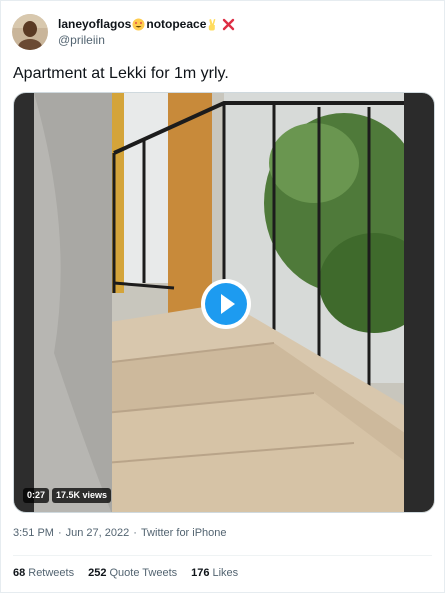 The height and width of the screenshot is (593, 445). Describe the element at coordinates (30, 32) in the screenshot. I see `avatar` at that location.